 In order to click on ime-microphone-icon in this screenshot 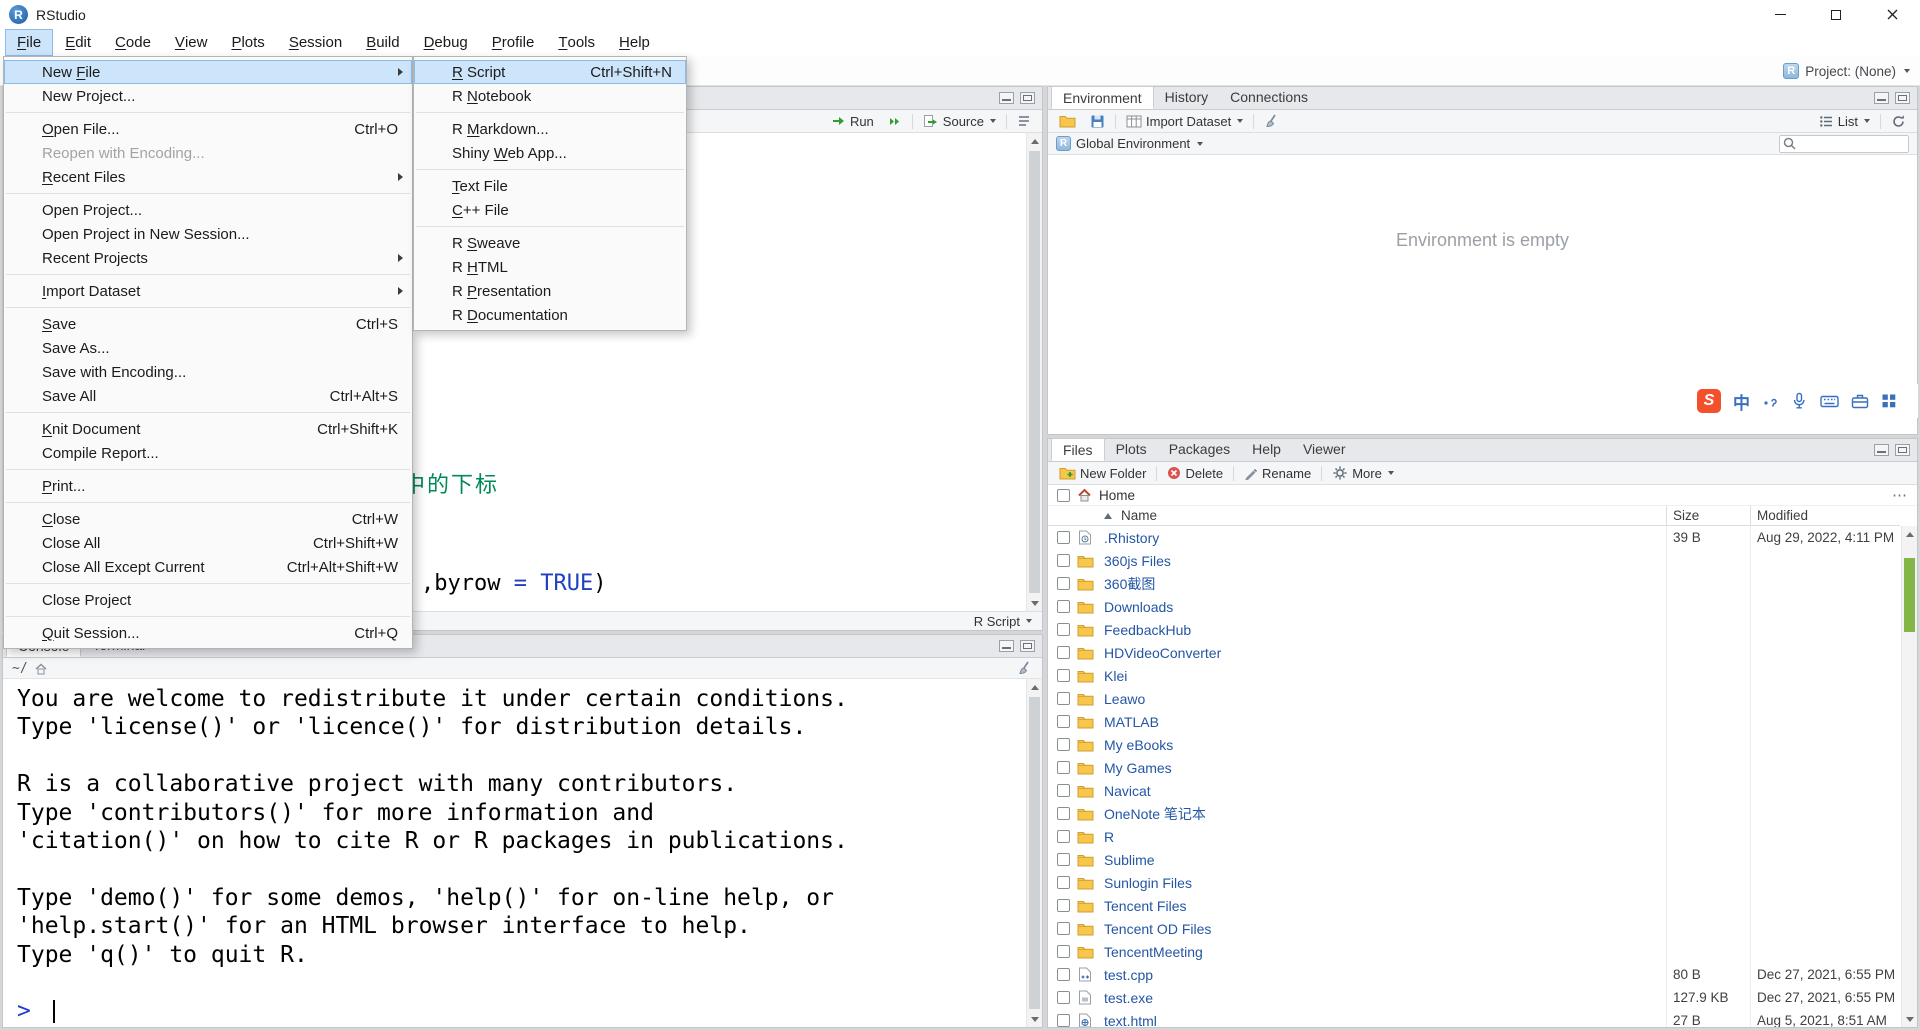, I will do `click(1799, 401)`.